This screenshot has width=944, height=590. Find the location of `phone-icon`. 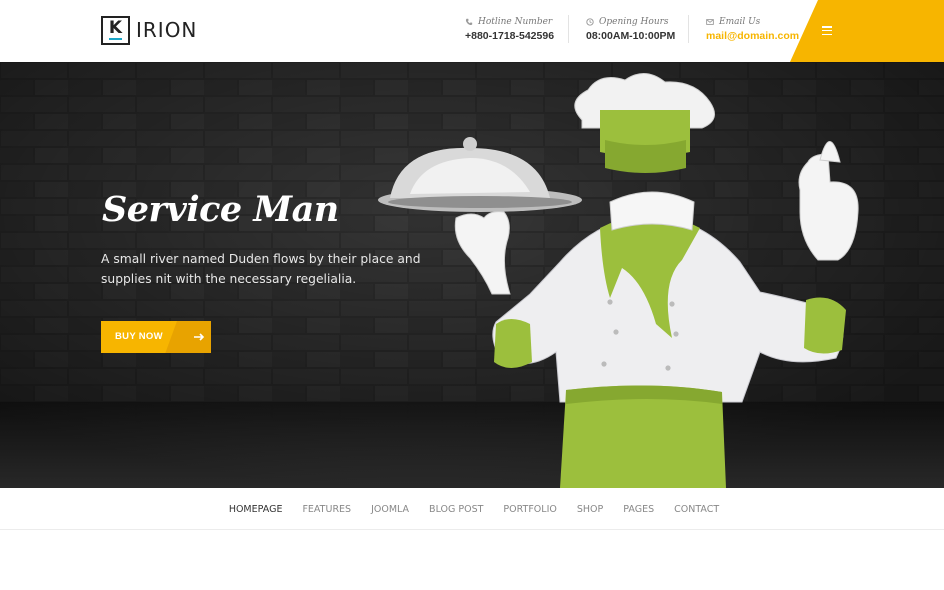

phone-icon is located at coordinates (469, 22).